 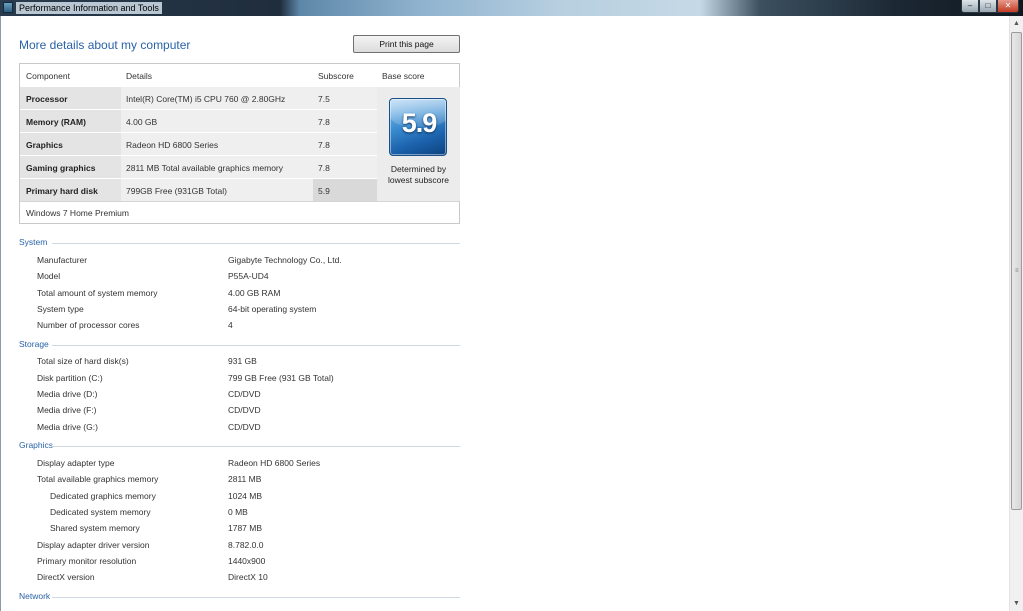 What do you see at coordinates (36, 445) in the screenshot?
I see `section-title-graphics: Graphics` at bounding box center [36, 445].